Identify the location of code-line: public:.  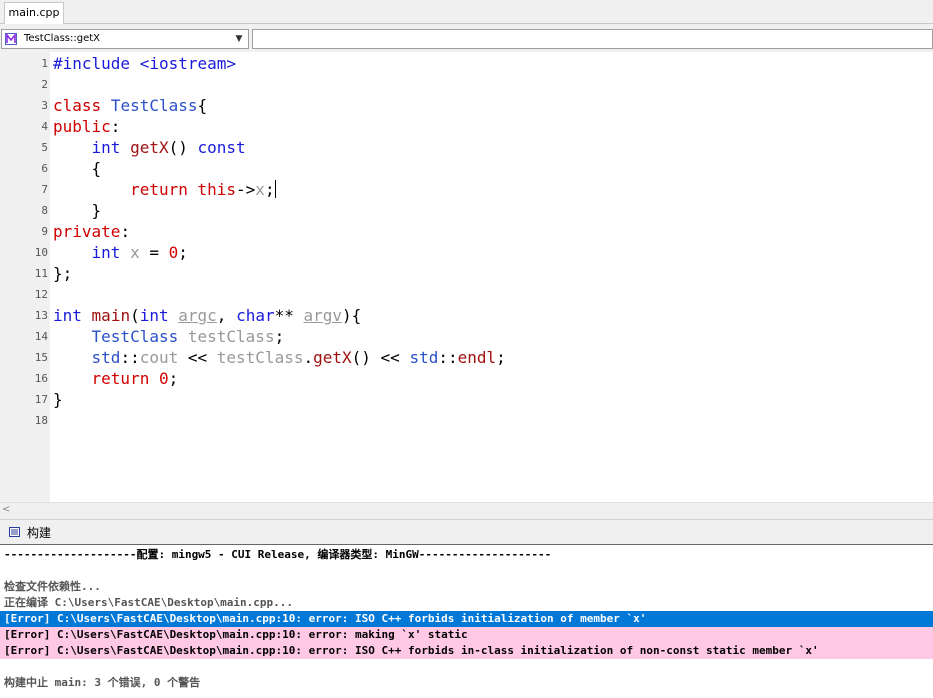
(86, 126).